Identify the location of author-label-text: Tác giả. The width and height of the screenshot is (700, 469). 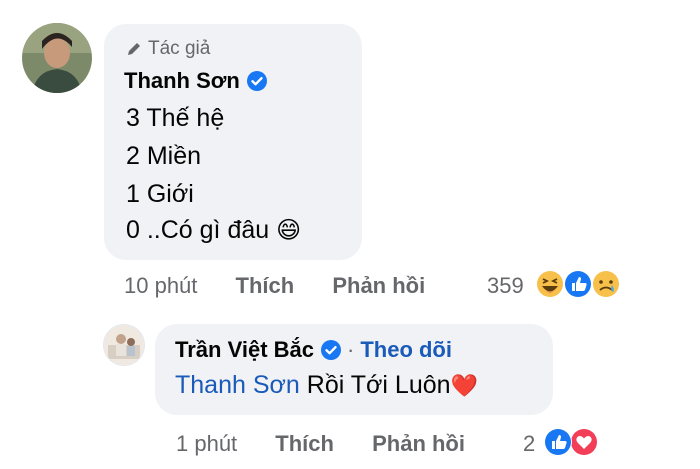
(179, 48).